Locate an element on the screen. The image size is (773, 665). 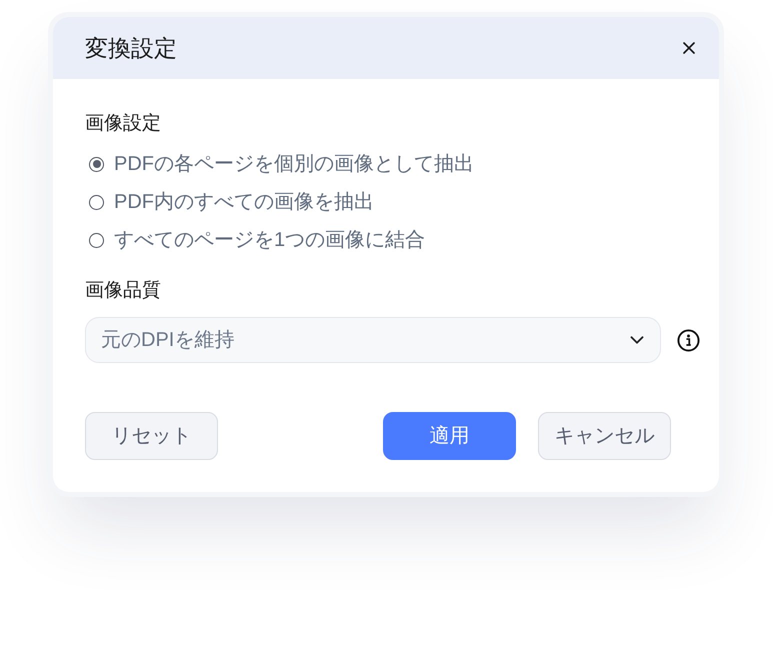
radio-option: PDFの各ページを個別の画像として抽出 is located at coordinates (393, 164).